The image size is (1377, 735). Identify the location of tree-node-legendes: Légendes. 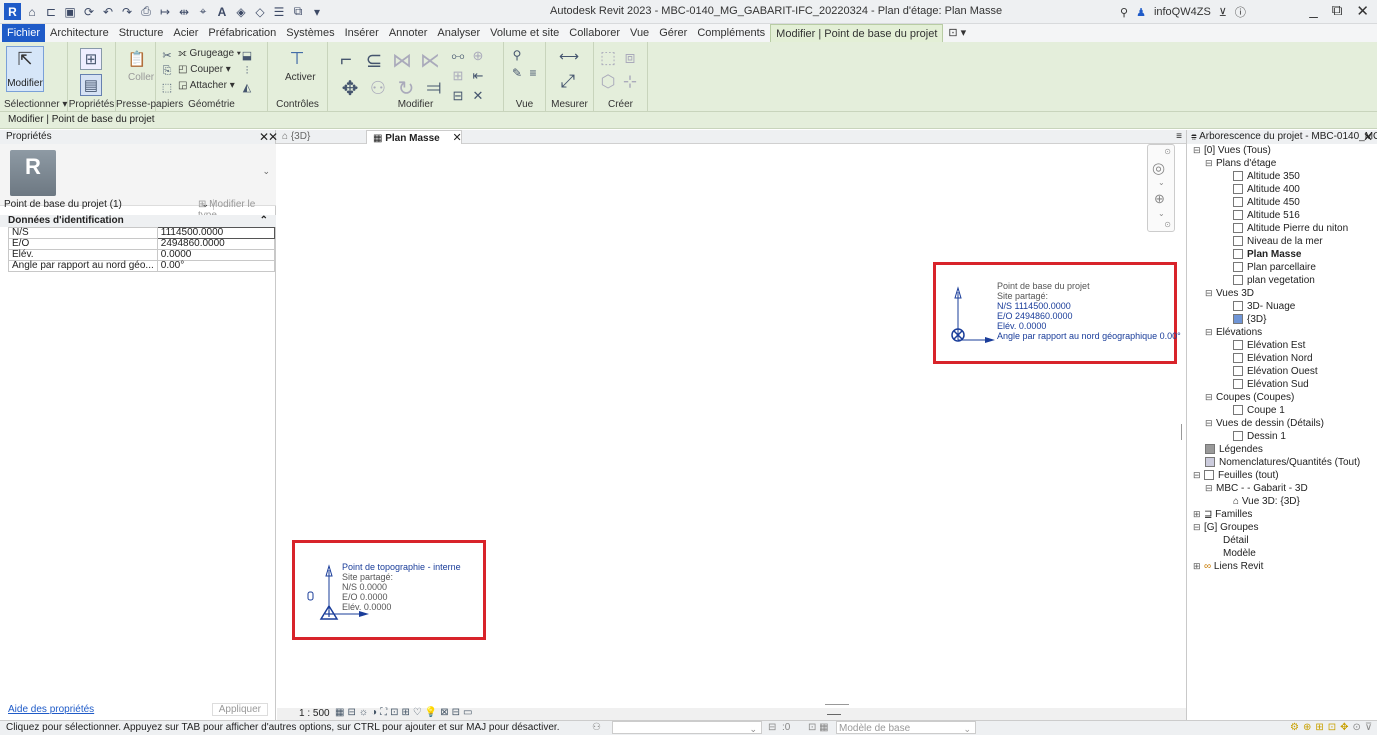
(1234, 449).